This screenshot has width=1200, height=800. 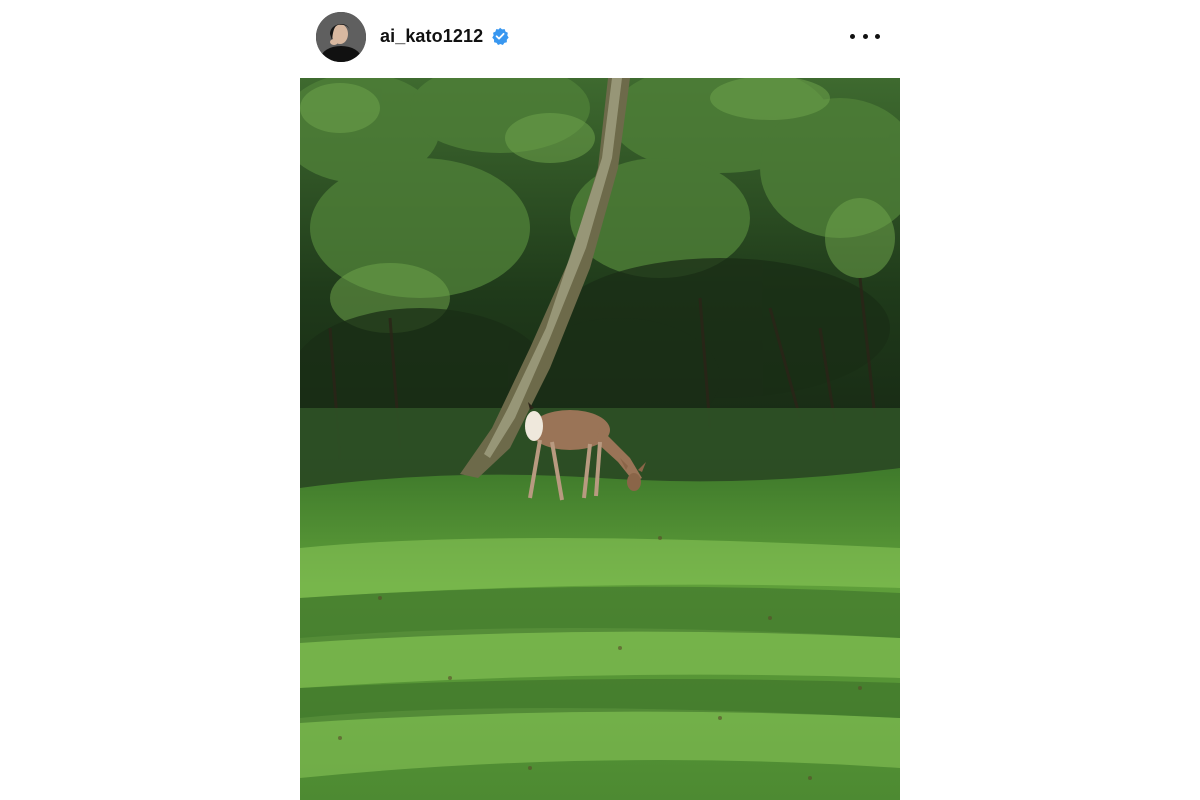 What do you see at coordinates (500, 36) in the screenshot?
I see `verified-badge-icon` at bounding box center [500, 36].